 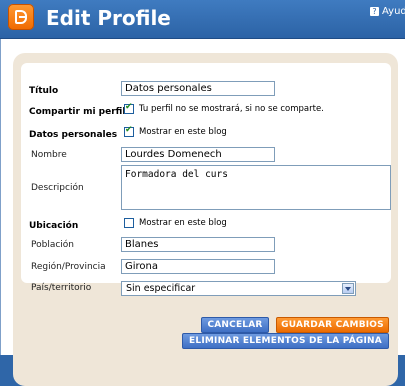 I want to click on ubicacion-label: Ubicación, so click(x=54, y=226).